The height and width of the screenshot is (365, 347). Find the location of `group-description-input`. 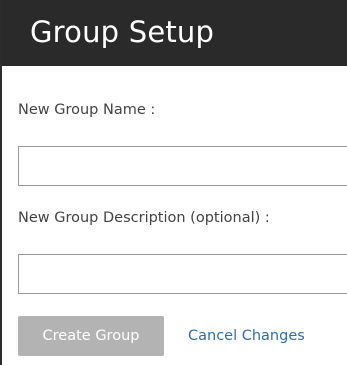

group-description-input is located at coordinates (182, 274).